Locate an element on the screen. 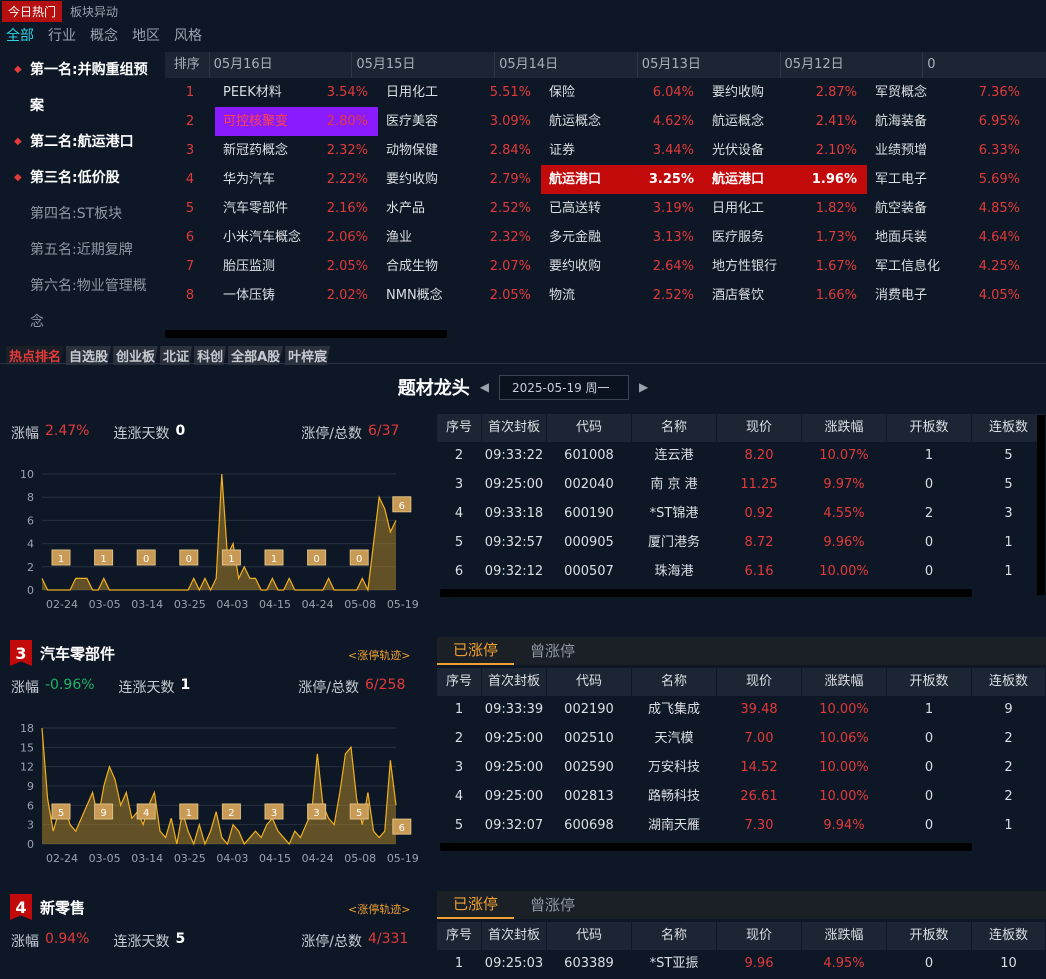 The image size is (1046, 979). sector-cell: 小米汽车概念 2.06% is located at coordinates (296, 237).